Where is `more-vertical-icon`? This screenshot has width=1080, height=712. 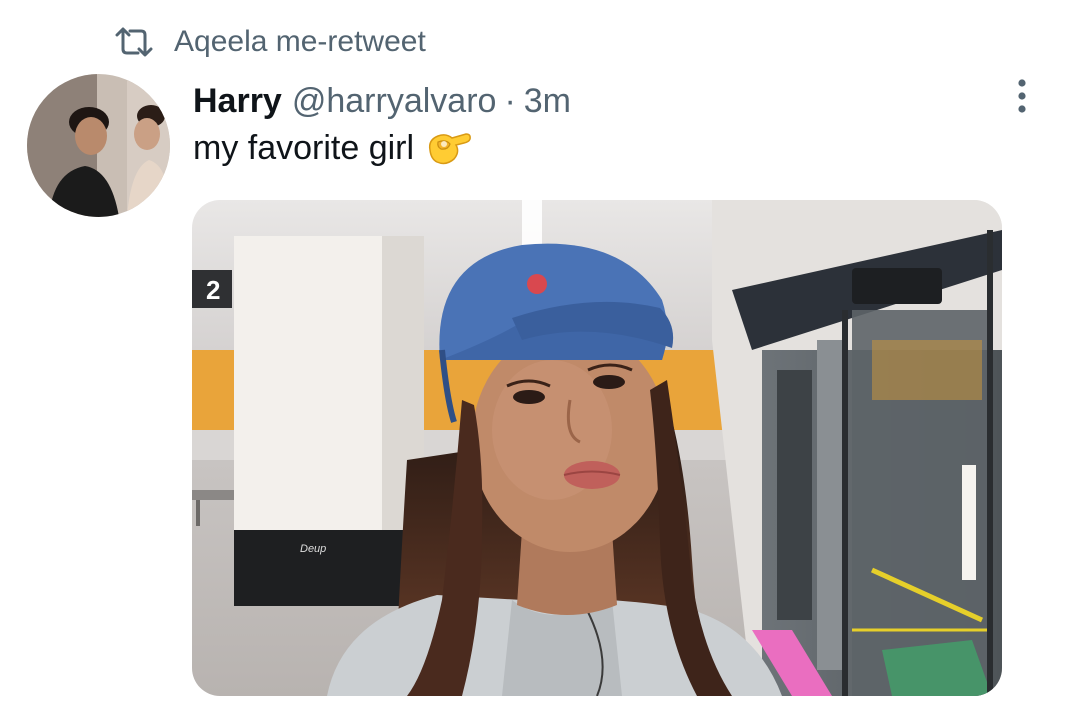 more-vertical-icon is located at coordinates (1022, 98).